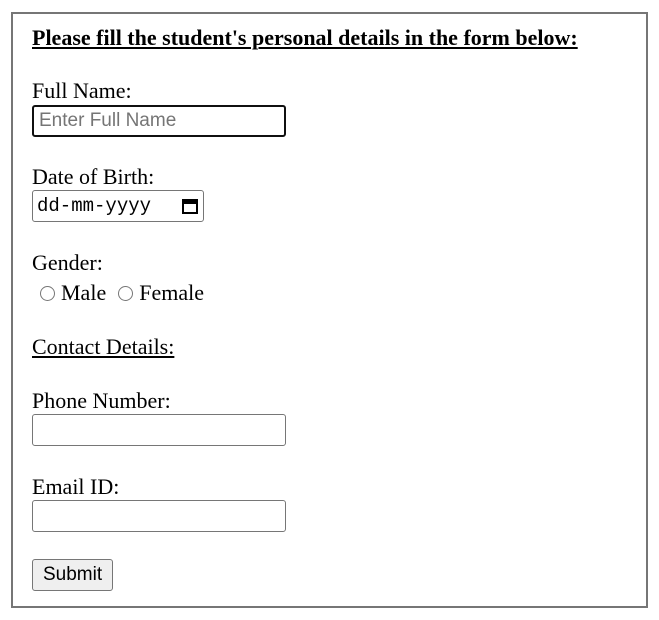 Image resolution: width=659 pixels, height=620 pixels. Describe the element at coordinates (84, 292) in the screenshot. I see `gender-male-label: Male` at that location.